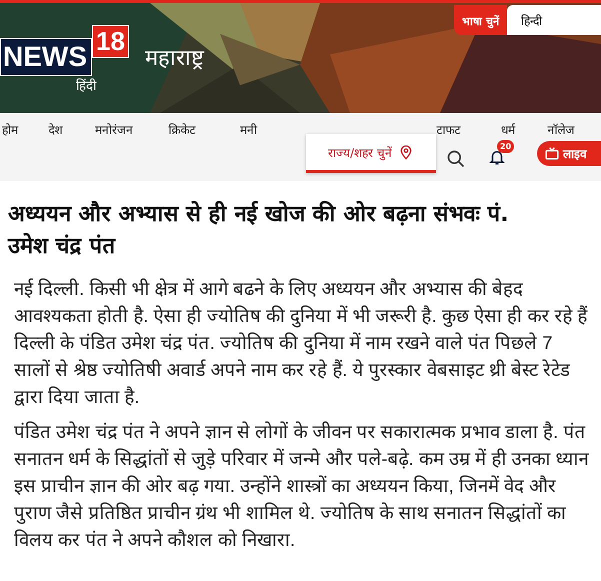 The image size is (601, 581). Describe the element at coordinates (130, 129) in the screenshot. I see `nav-link: मनोरंजन` at that location.